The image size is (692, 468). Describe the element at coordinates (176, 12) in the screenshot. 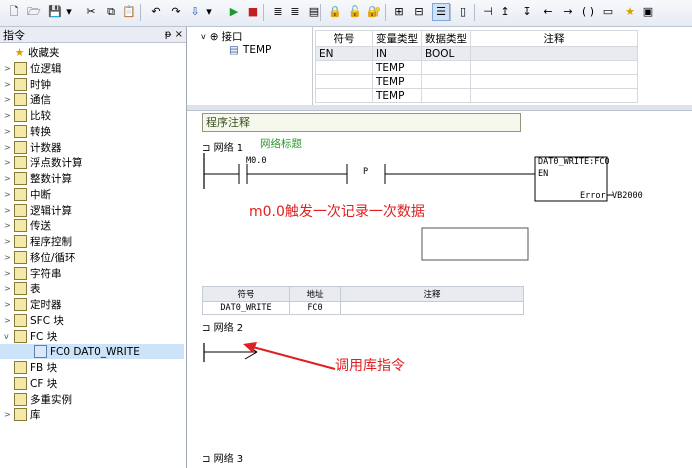

I see `redo-icon: ↷` at that location.